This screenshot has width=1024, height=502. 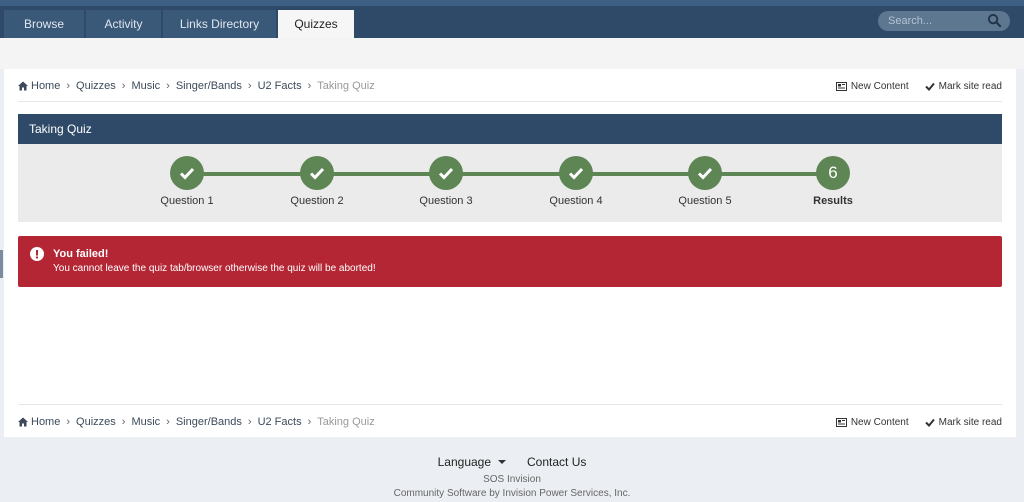 I want to click on step-question-3: Question 3, so click(x=446, y=181).